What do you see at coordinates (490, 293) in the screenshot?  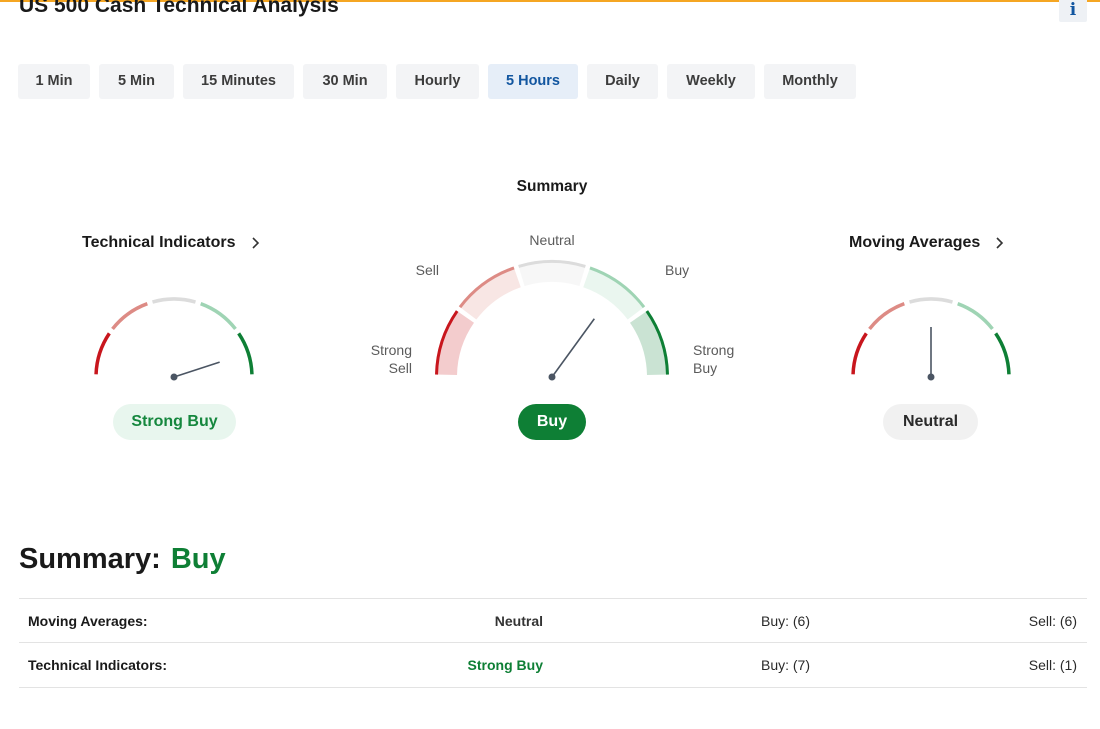 I see `gauge-band-sell` at bounding box center [490, 293].